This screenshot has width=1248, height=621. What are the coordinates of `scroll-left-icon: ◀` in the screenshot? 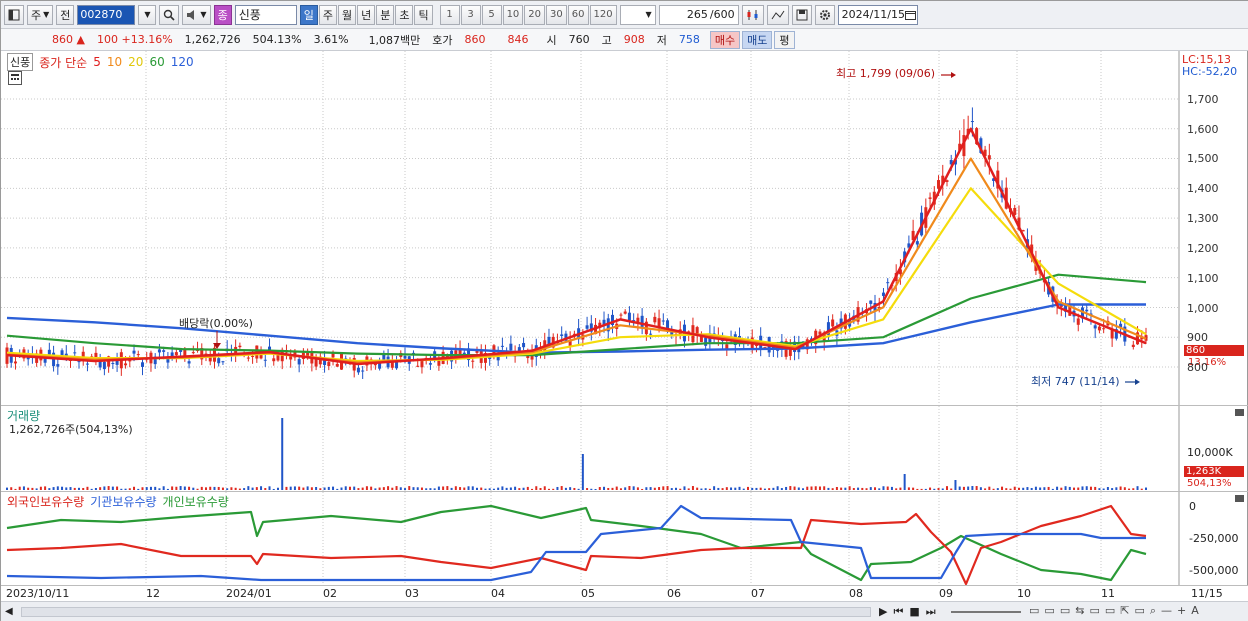 It's located at (9, 611).